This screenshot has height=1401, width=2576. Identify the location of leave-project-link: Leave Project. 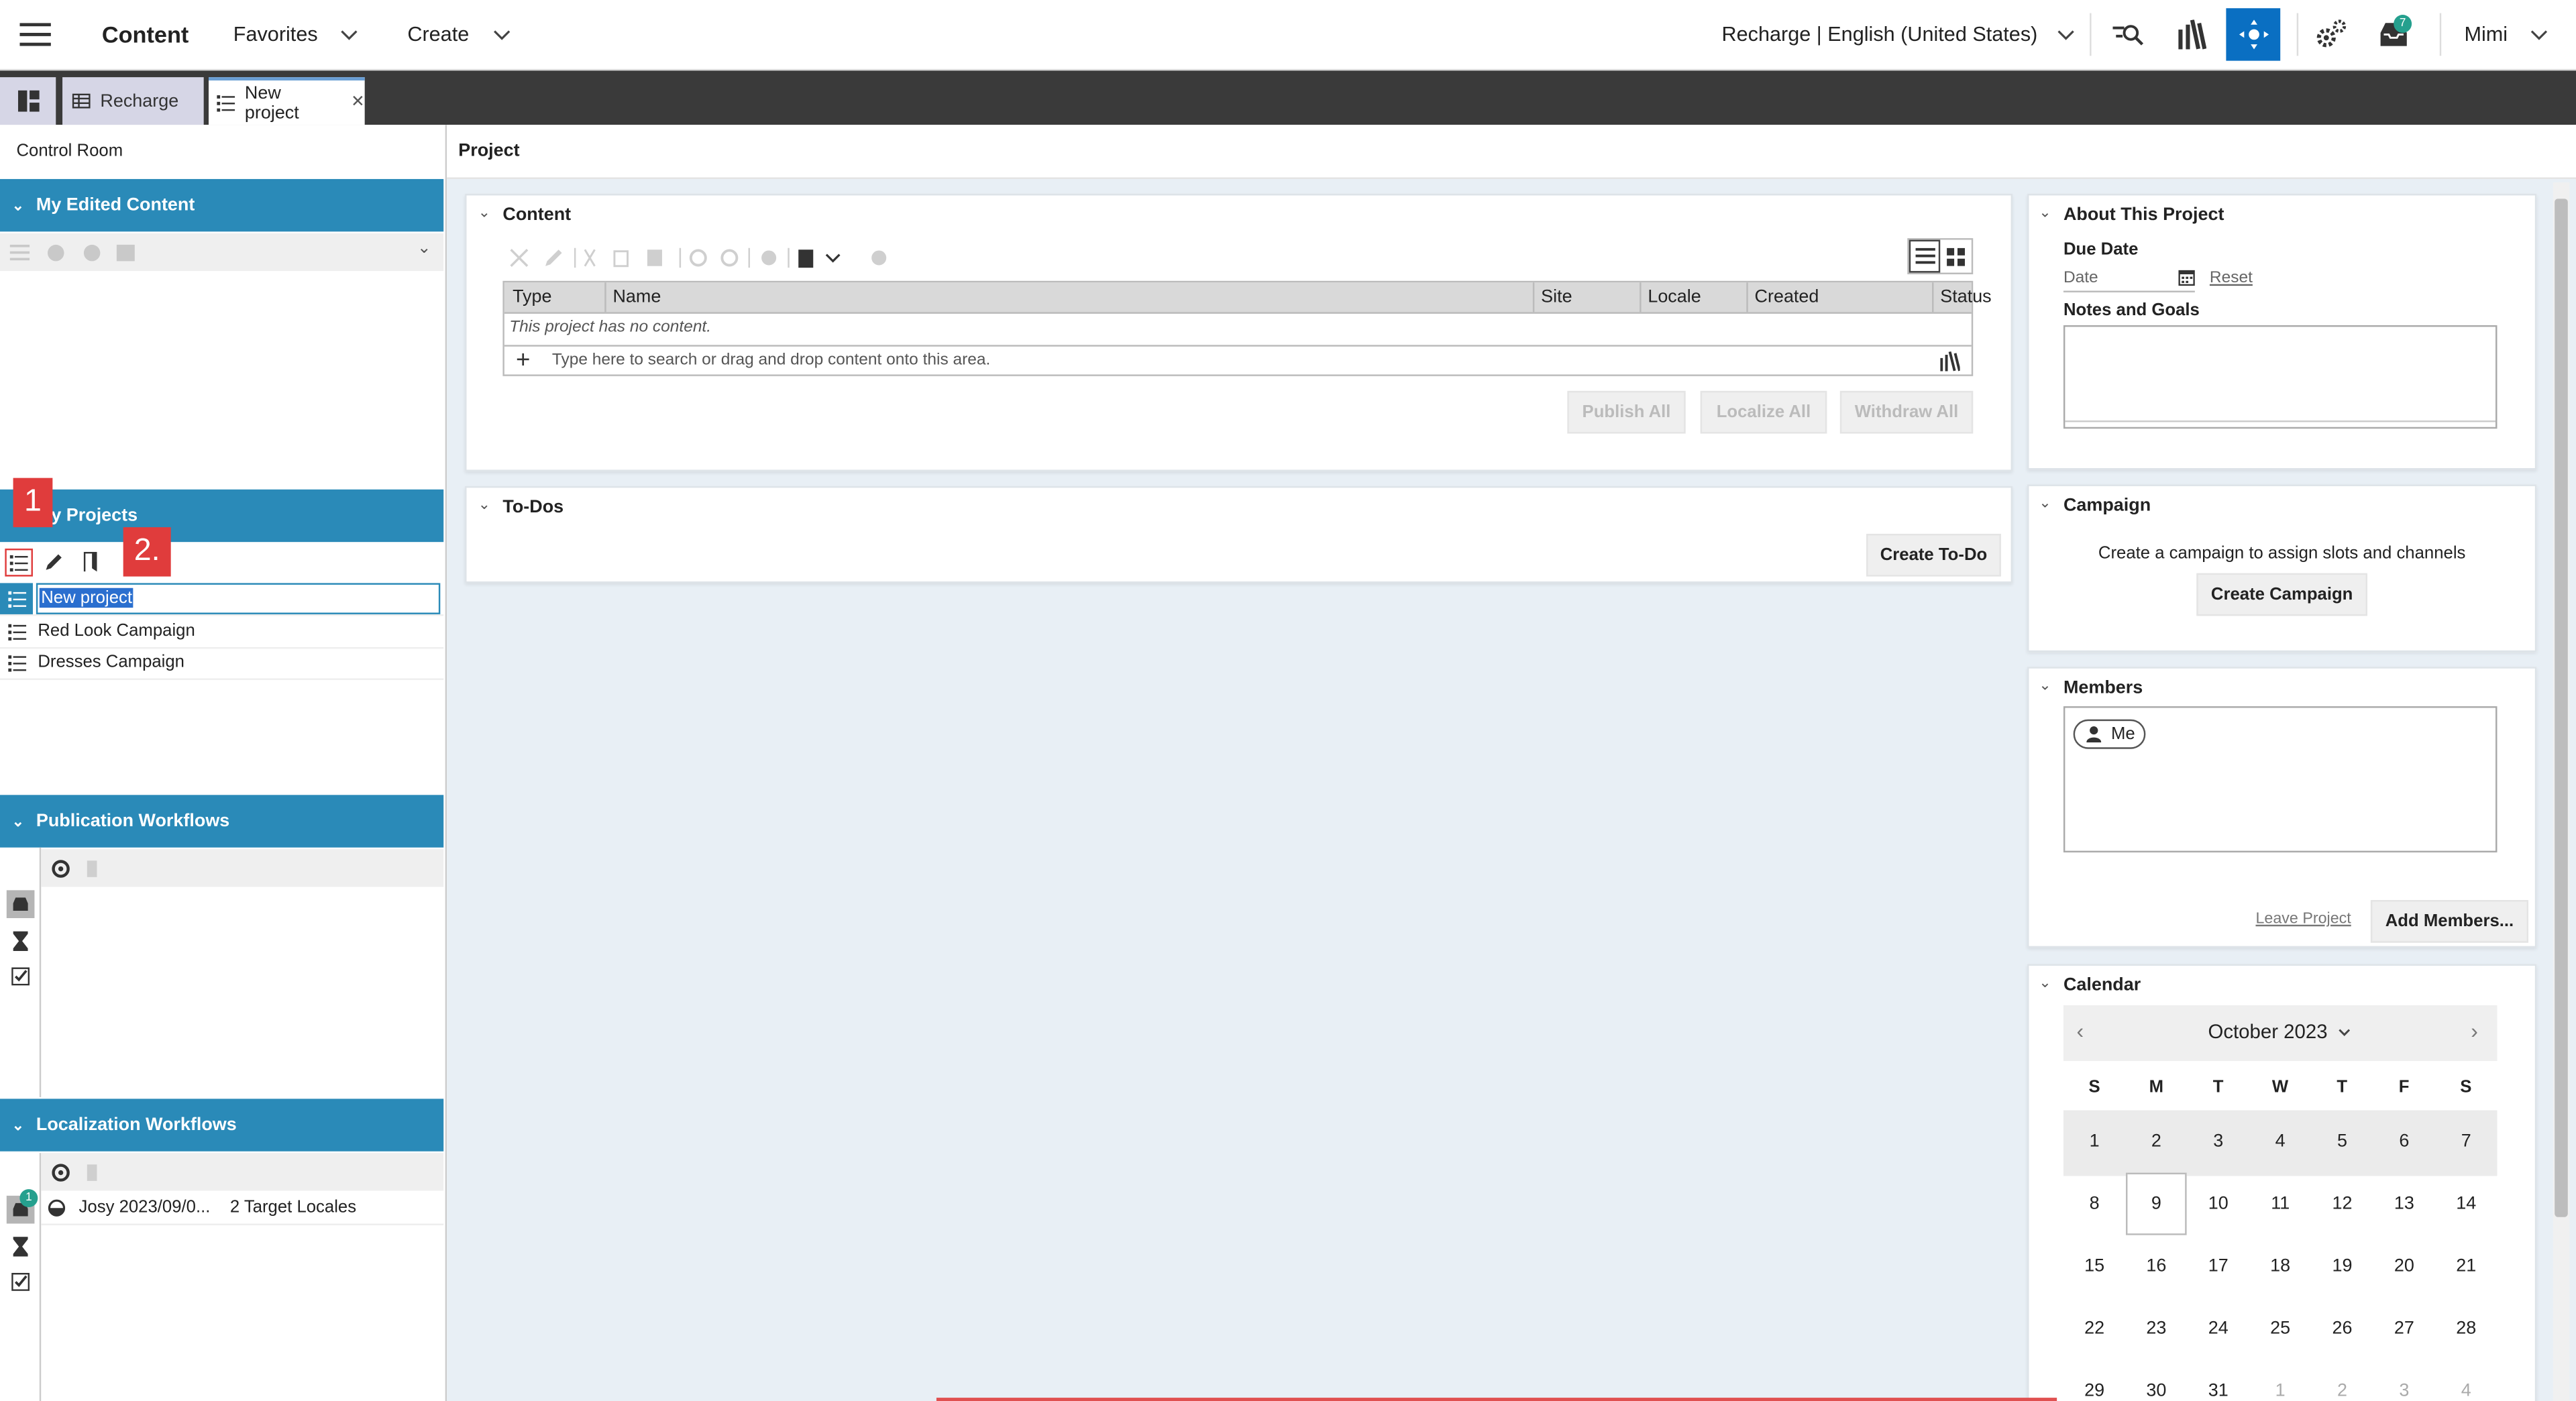
(2303, 919).